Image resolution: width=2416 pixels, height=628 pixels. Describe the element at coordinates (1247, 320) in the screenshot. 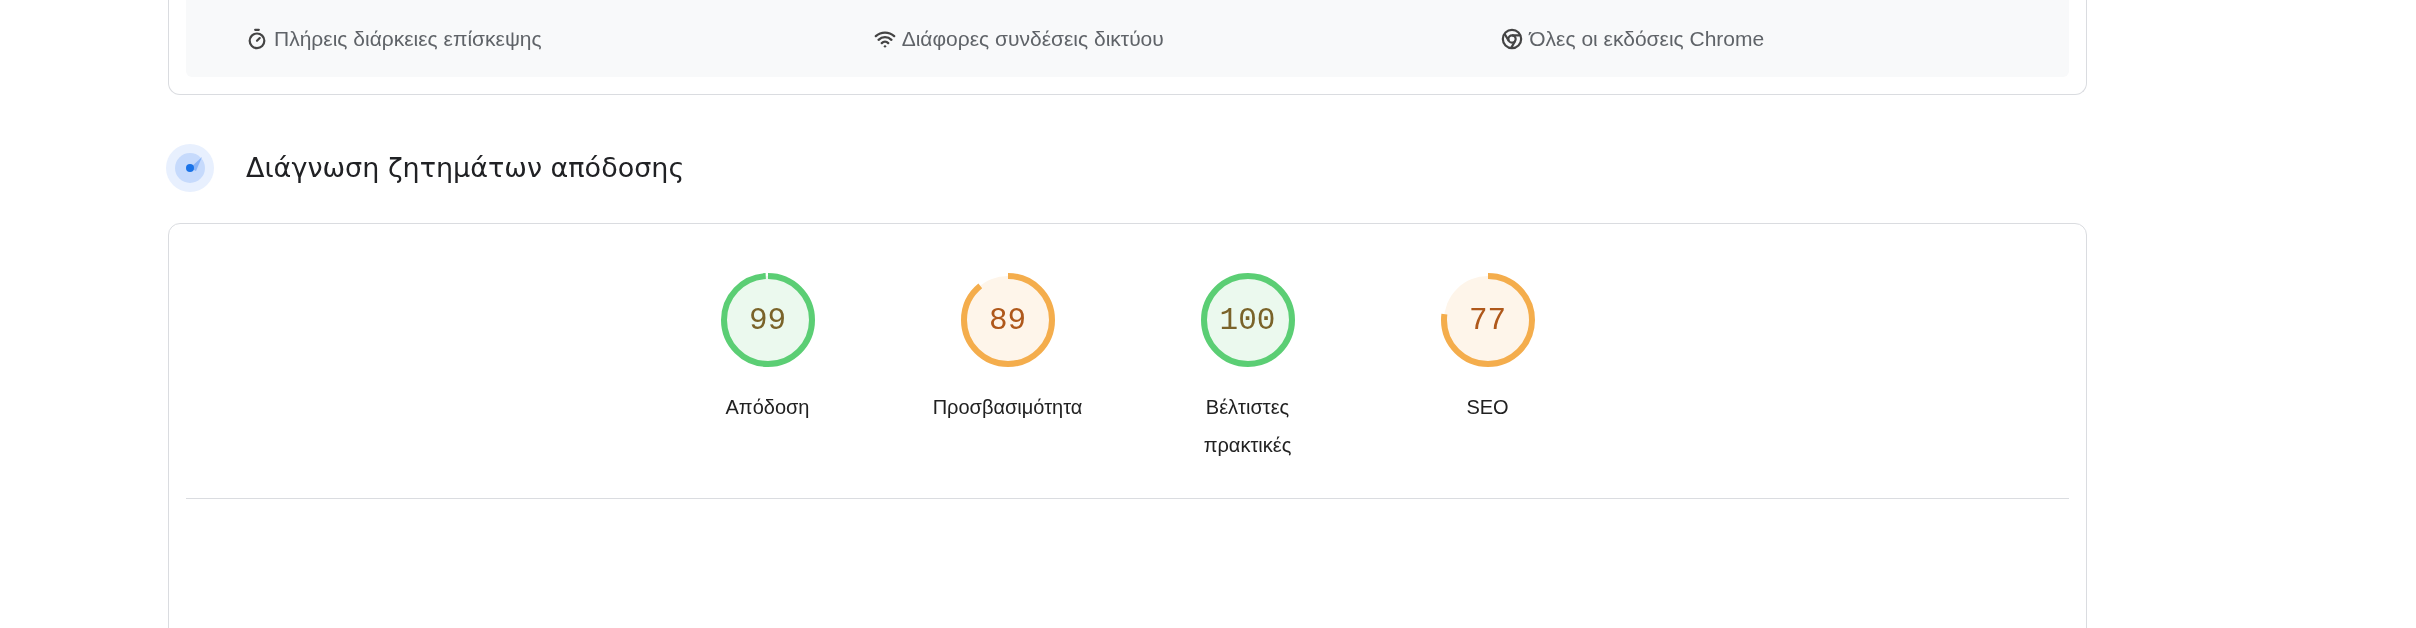

I see `score-value: 100` at that location.